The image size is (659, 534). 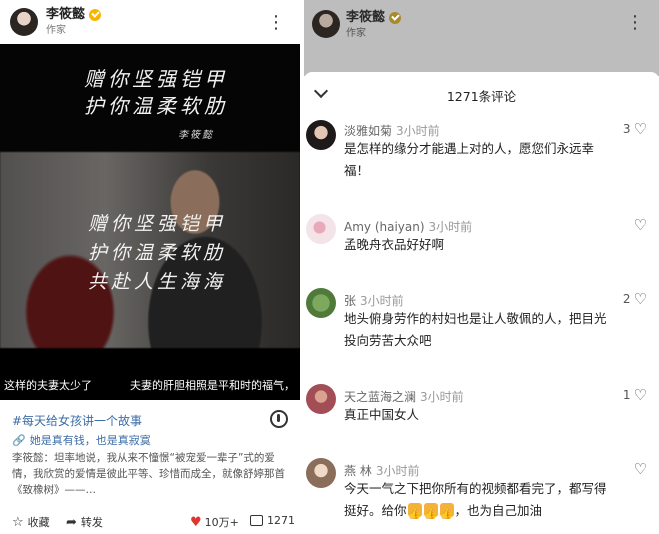 I want to click on comments-sheet-header: 1271条评论, so click(x=481, y=92).